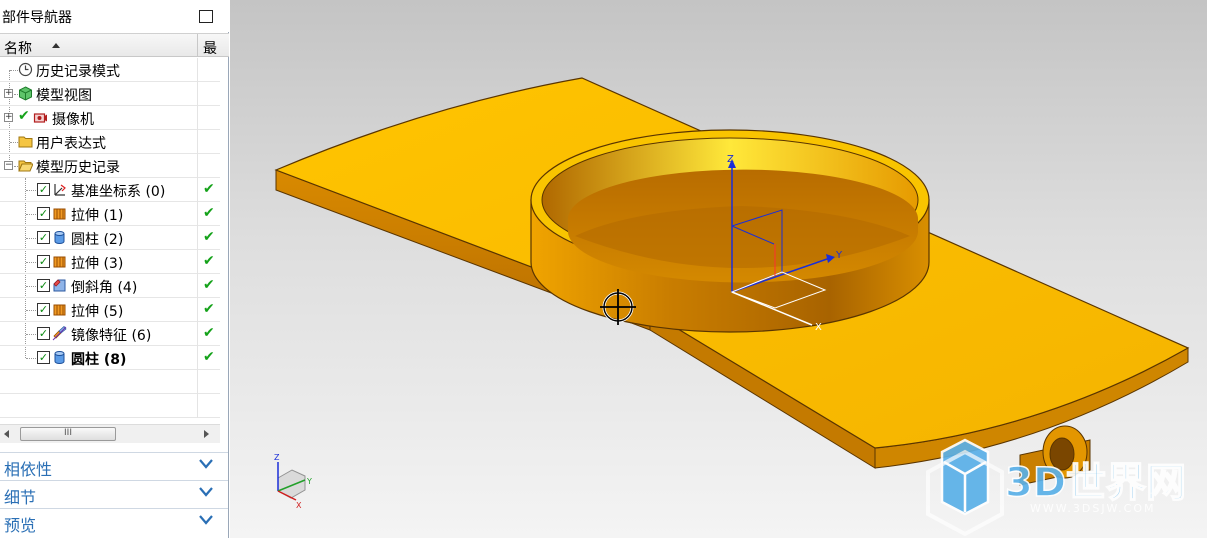  What do you see at coordinates (60, 190) in the screenshot?
I see `datum-csys-icon` at bounding box center [60, 190].